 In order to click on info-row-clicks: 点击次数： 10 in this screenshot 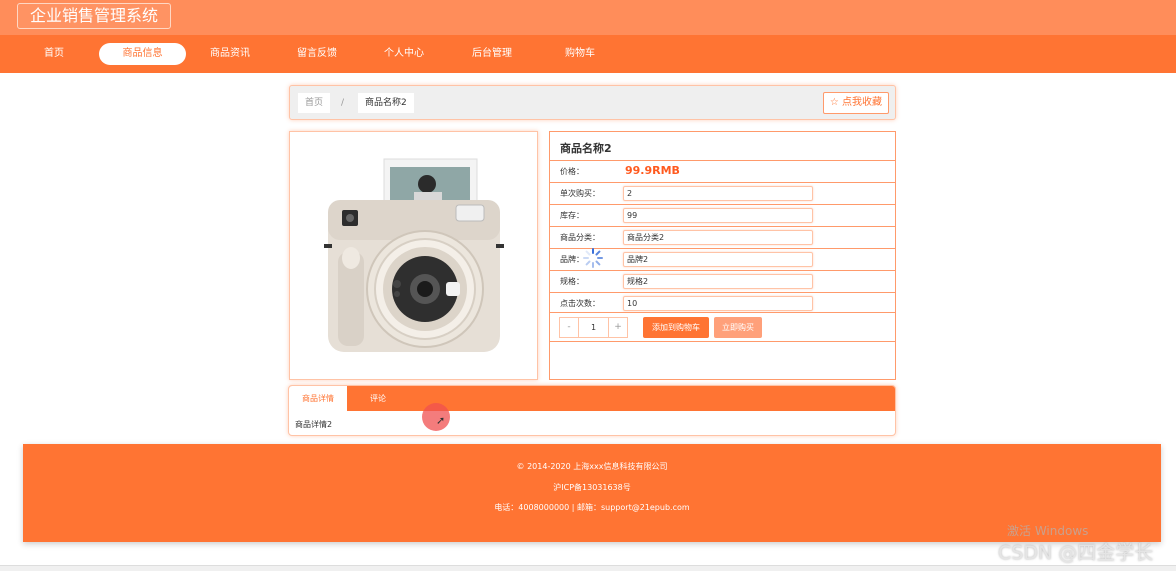, I will do `click(722, 303)`.